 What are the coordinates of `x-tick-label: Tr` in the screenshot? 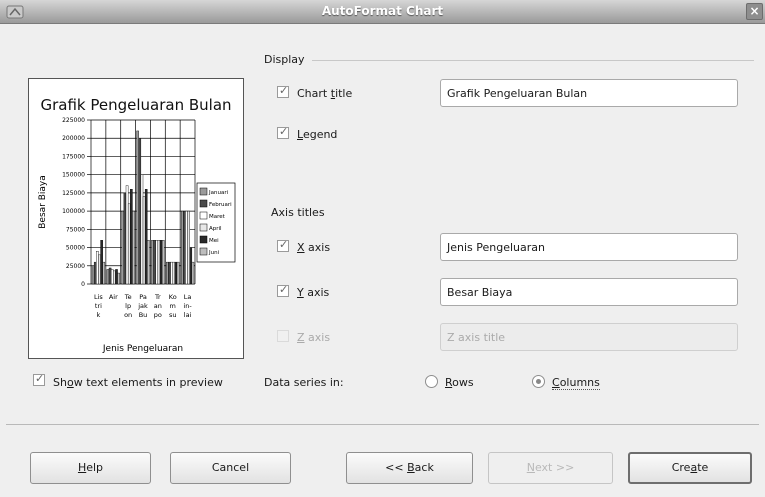 It's located at (157, 297).